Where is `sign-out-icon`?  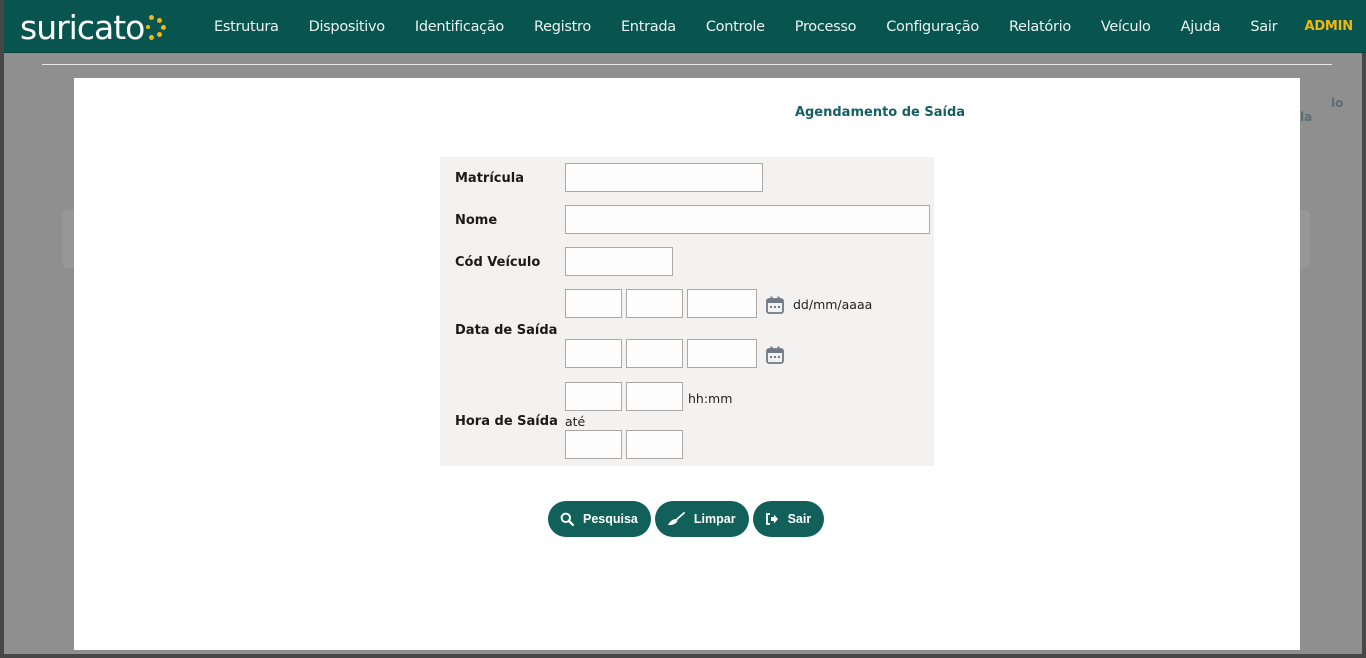
sign-out-icon is located at coordinates (771, 519).